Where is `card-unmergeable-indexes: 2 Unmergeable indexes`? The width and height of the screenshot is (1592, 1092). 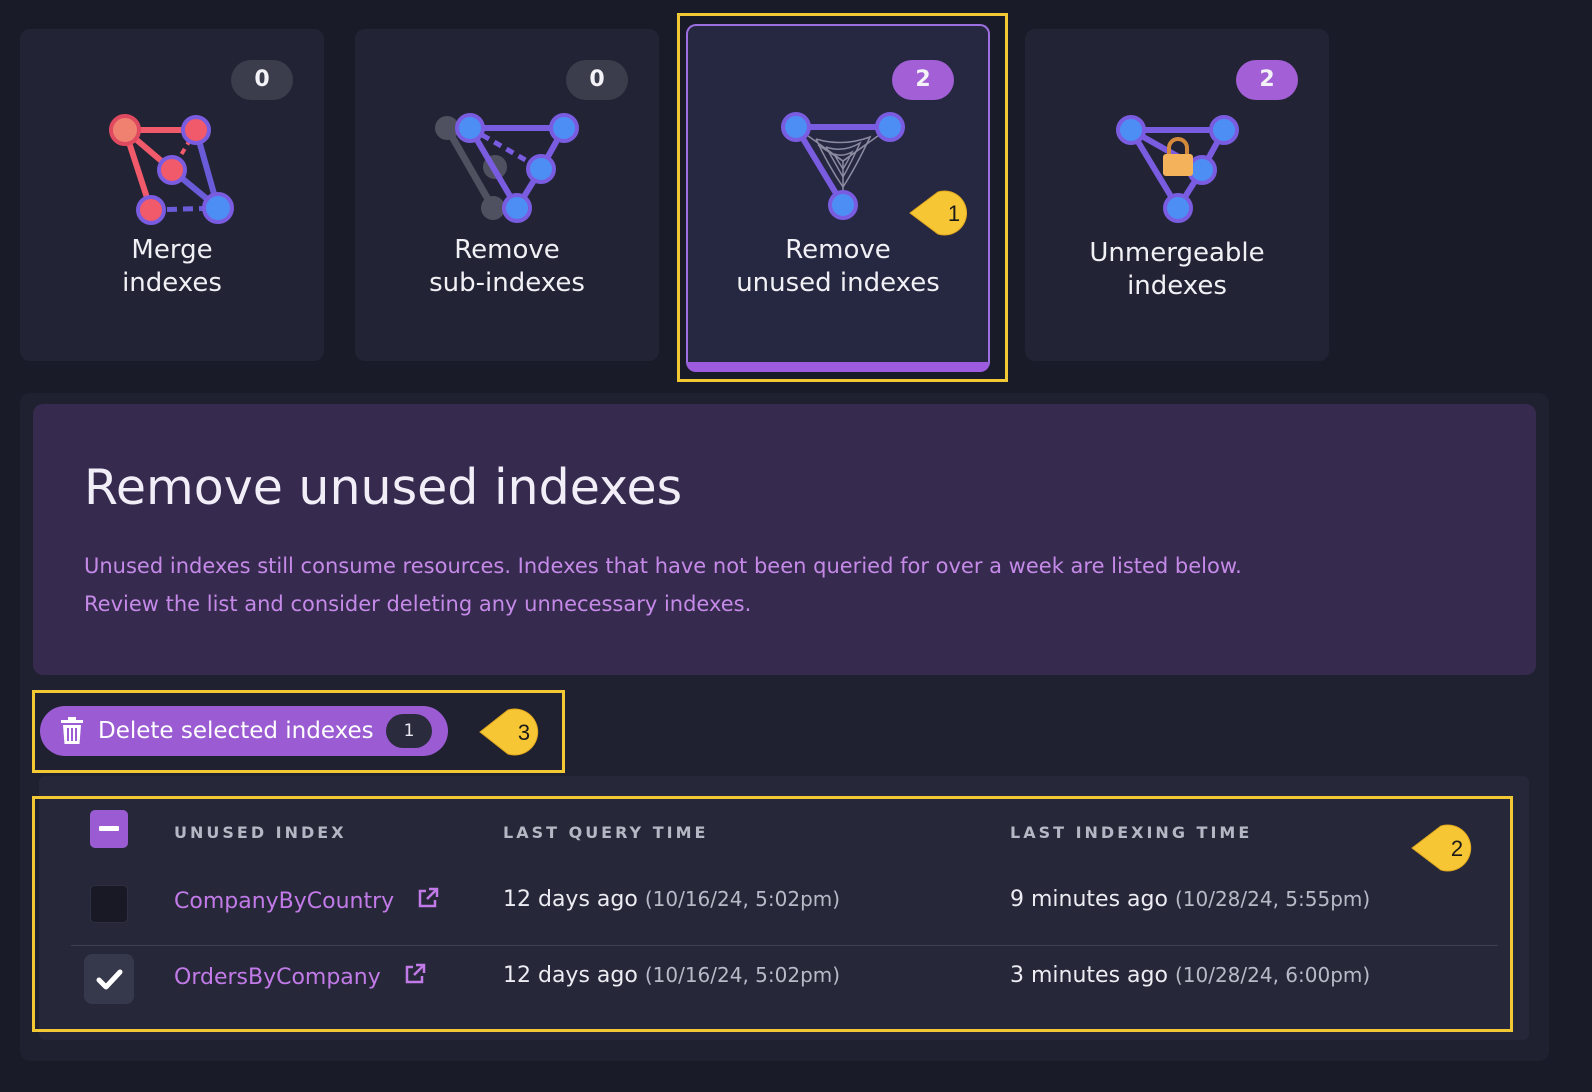
card-unmergeable-indexes: 2 Unmergeable indexes is located at coordinates (1177, 195).